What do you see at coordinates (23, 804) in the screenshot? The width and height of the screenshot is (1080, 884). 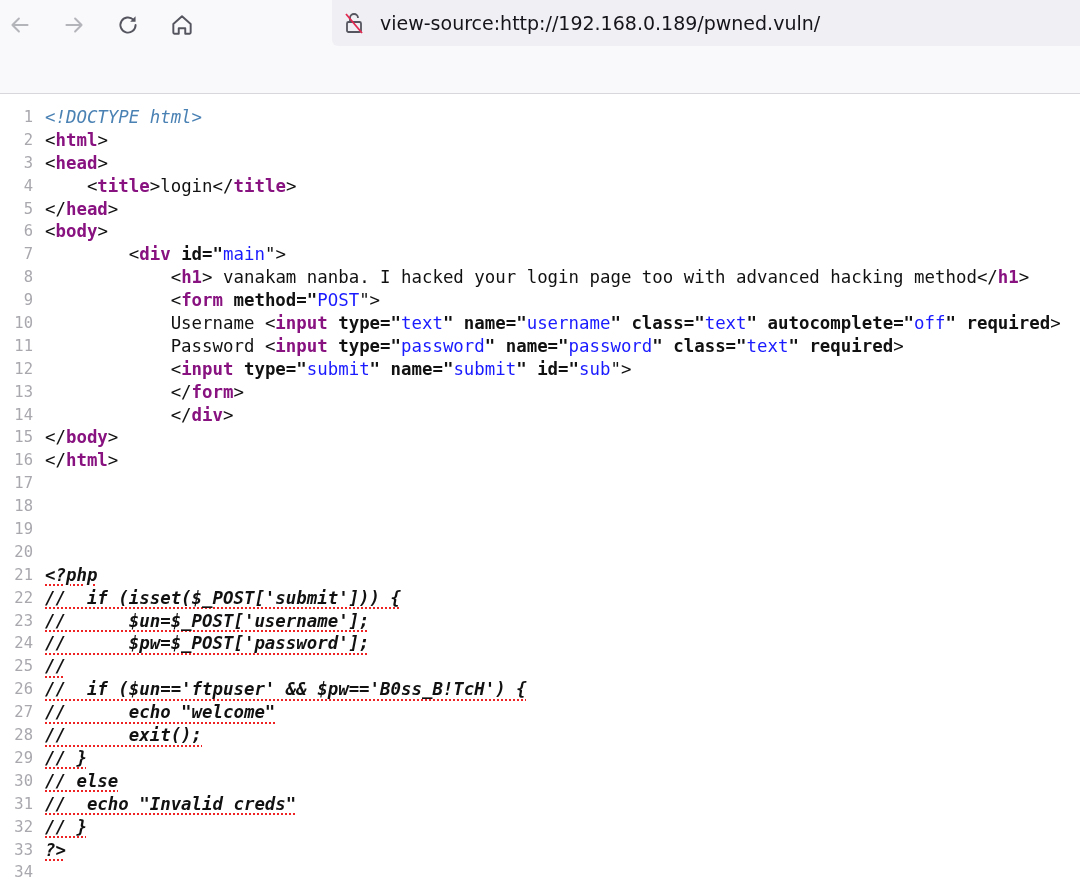 I see `line-number: 31` at bounding box center [23, 804].